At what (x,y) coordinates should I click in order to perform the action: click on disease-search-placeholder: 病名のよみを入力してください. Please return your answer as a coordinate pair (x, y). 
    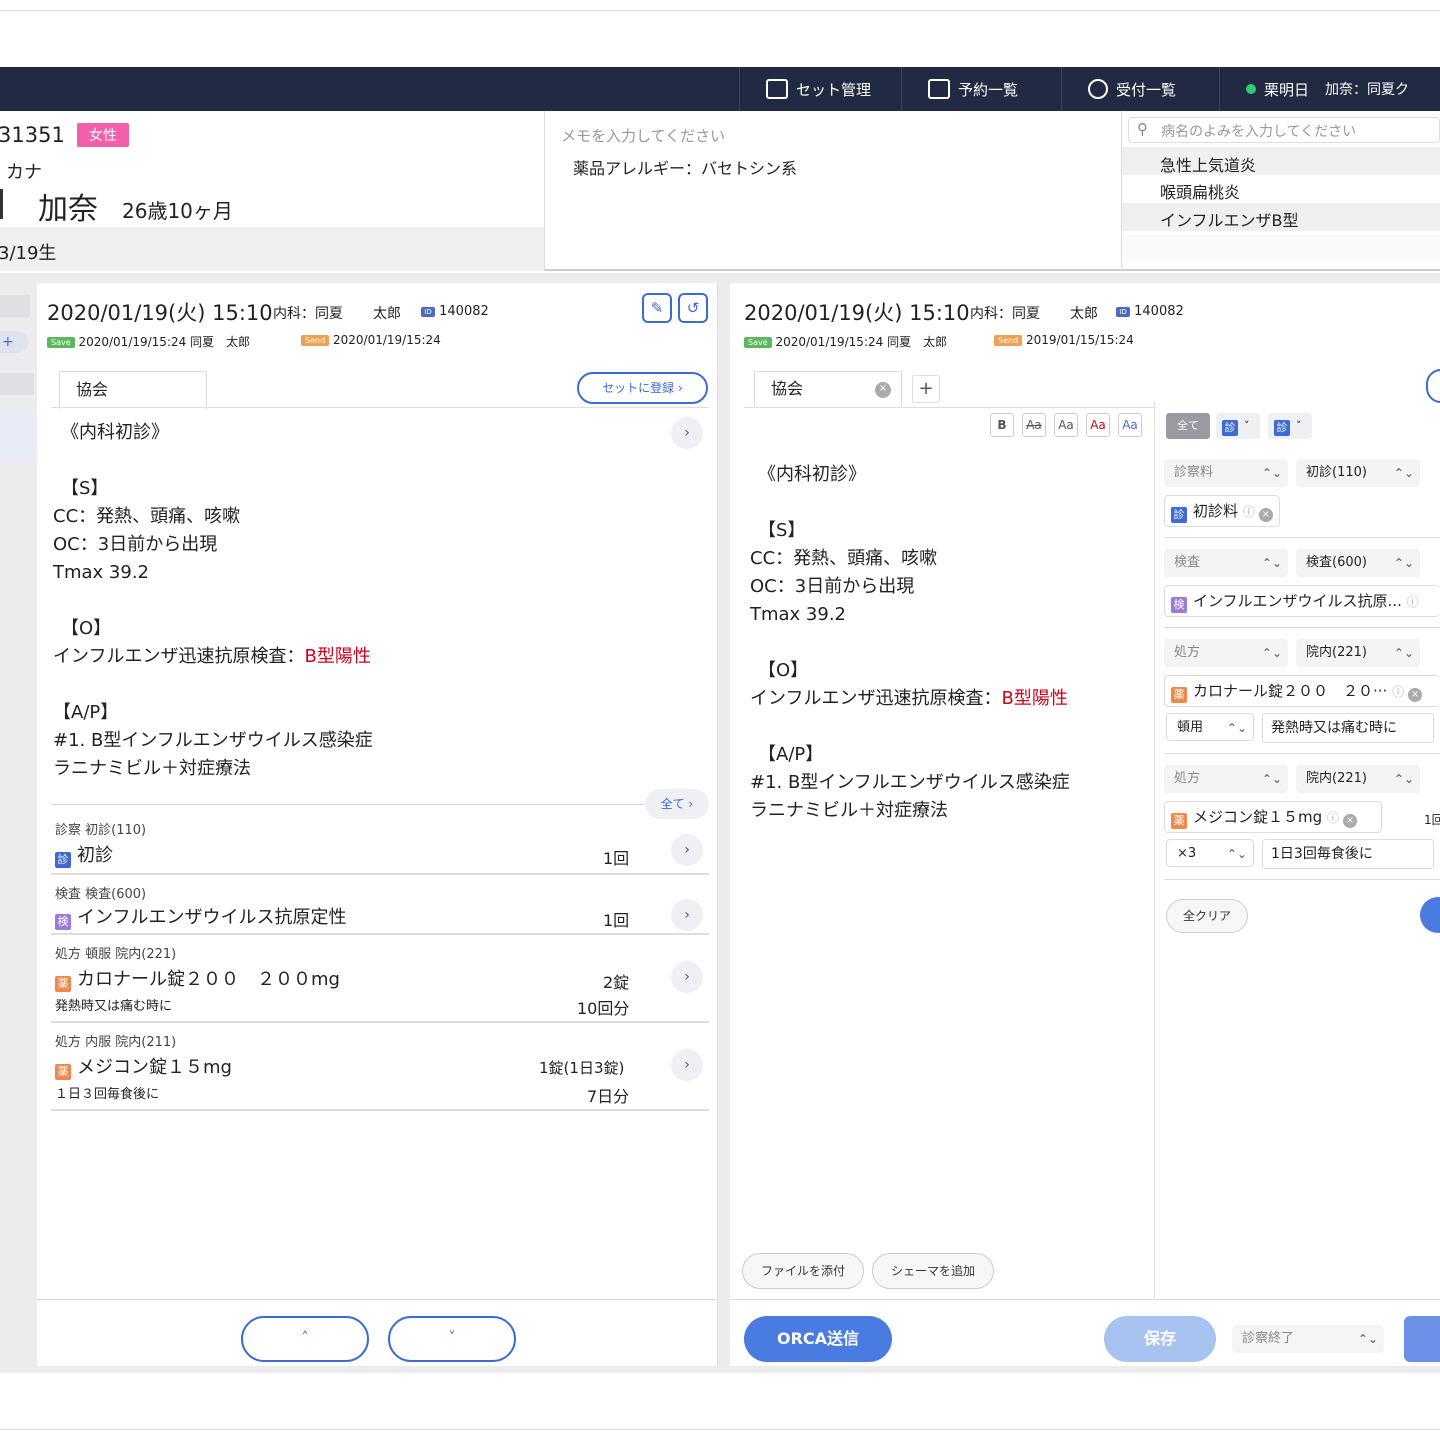
    Looking at the image, I should click on (1259, 132).